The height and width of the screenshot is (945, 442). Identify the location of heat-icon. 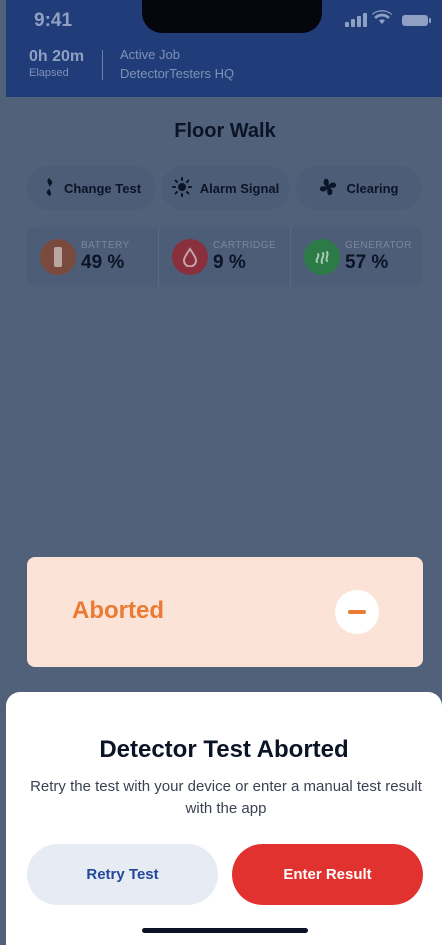
(322, 257).